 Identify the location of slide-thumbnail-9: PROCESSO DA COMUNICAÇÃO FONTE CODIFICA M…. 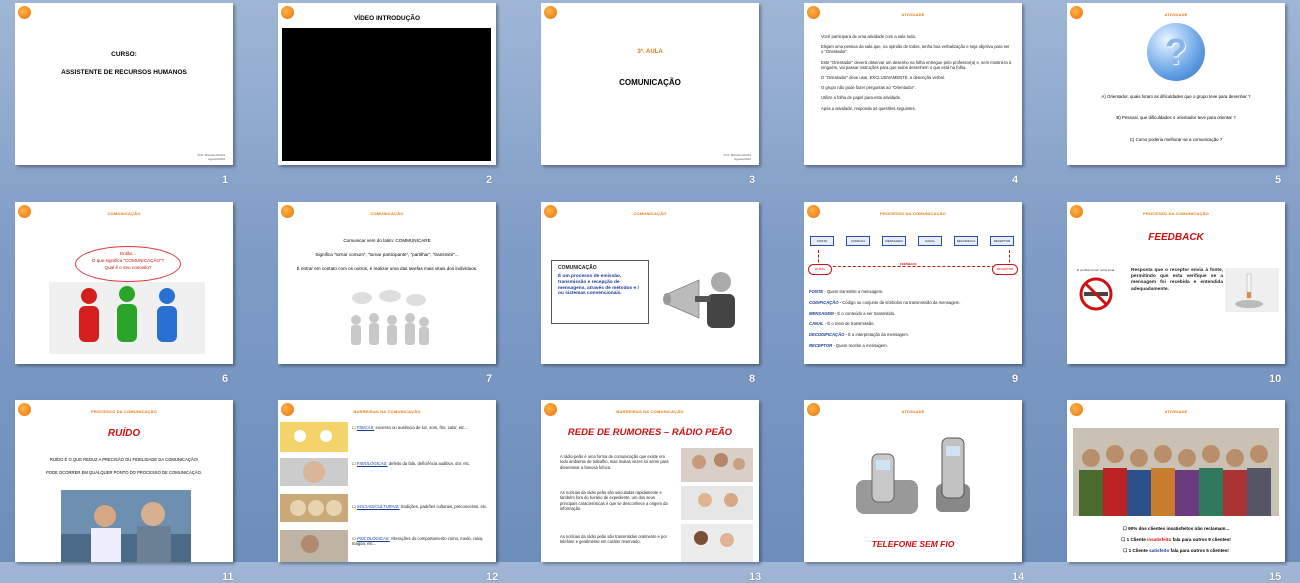
(913, 283).